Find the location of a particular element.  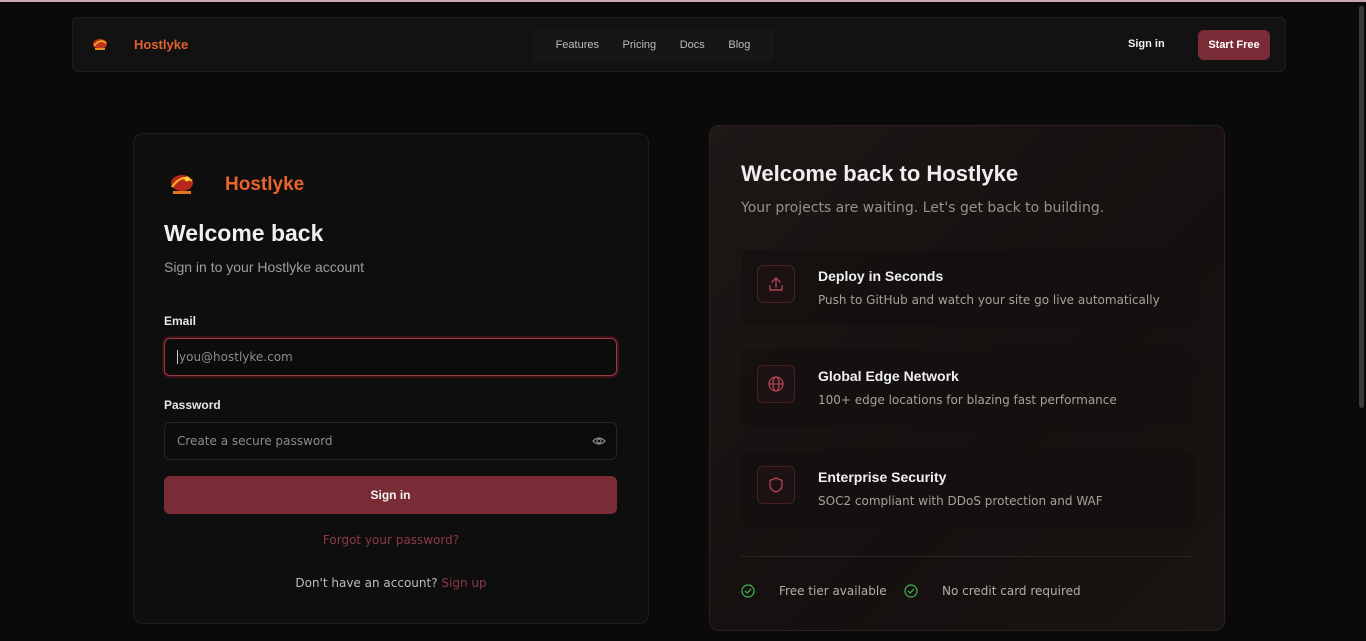

signup-prompt: Don't have an account? Sign up is located at coordinates (391, 583).